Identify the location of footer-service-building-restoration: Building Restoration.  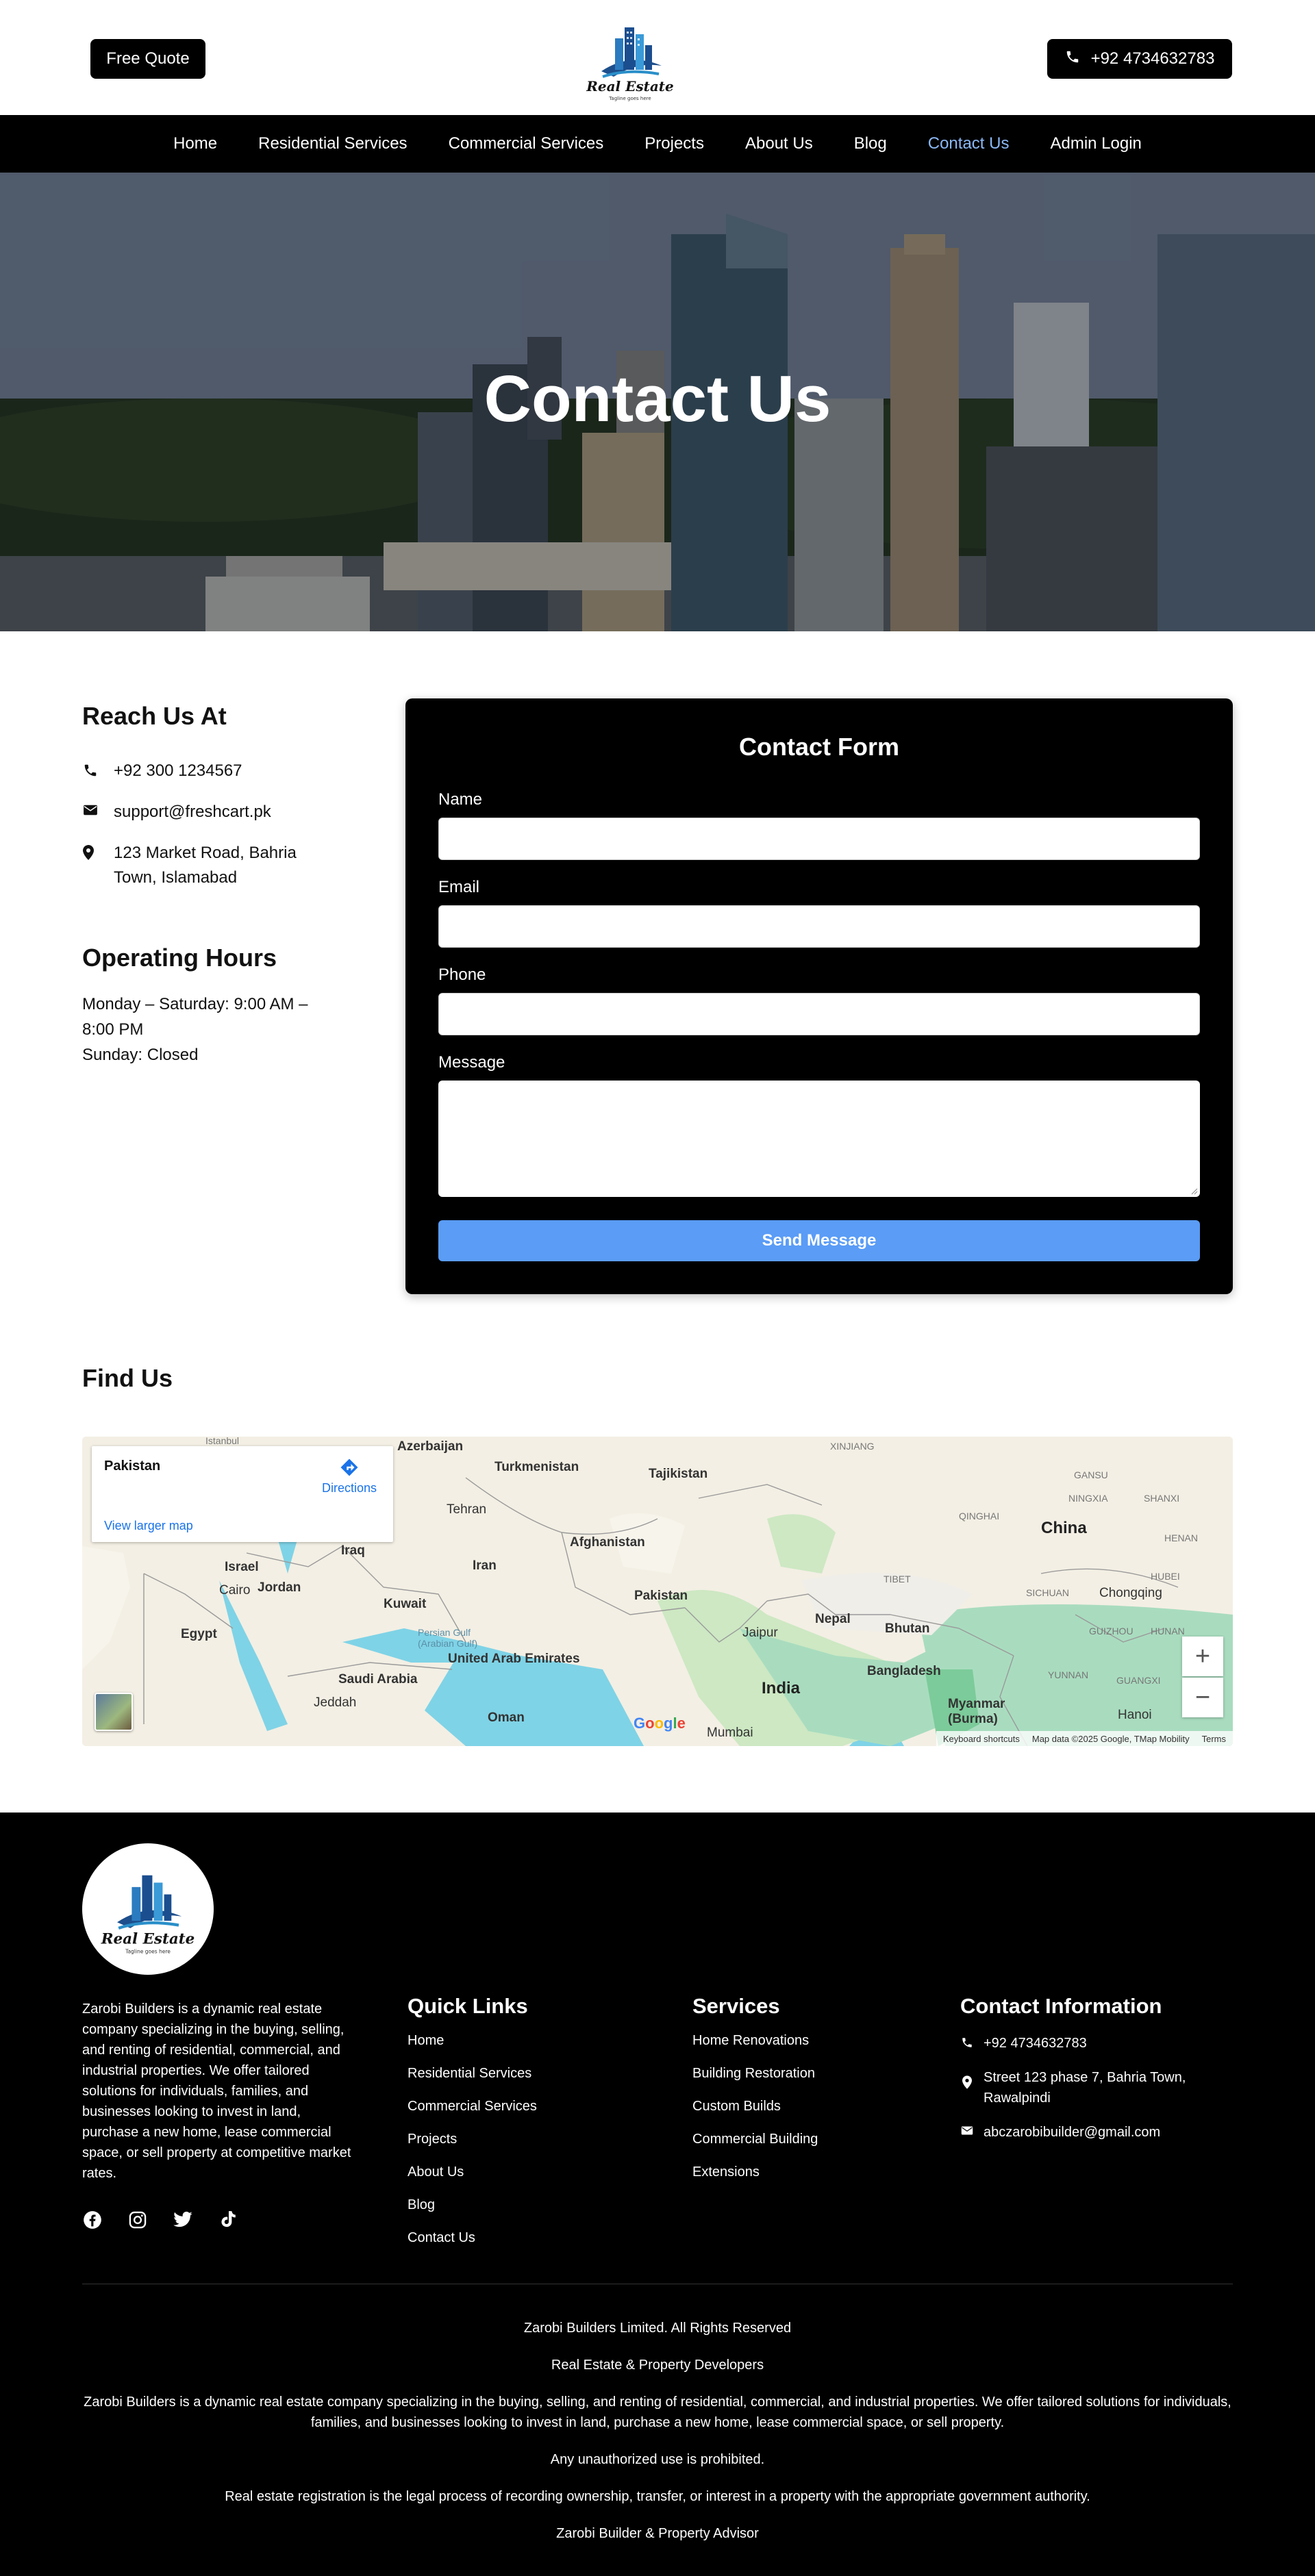
(754, 2074).